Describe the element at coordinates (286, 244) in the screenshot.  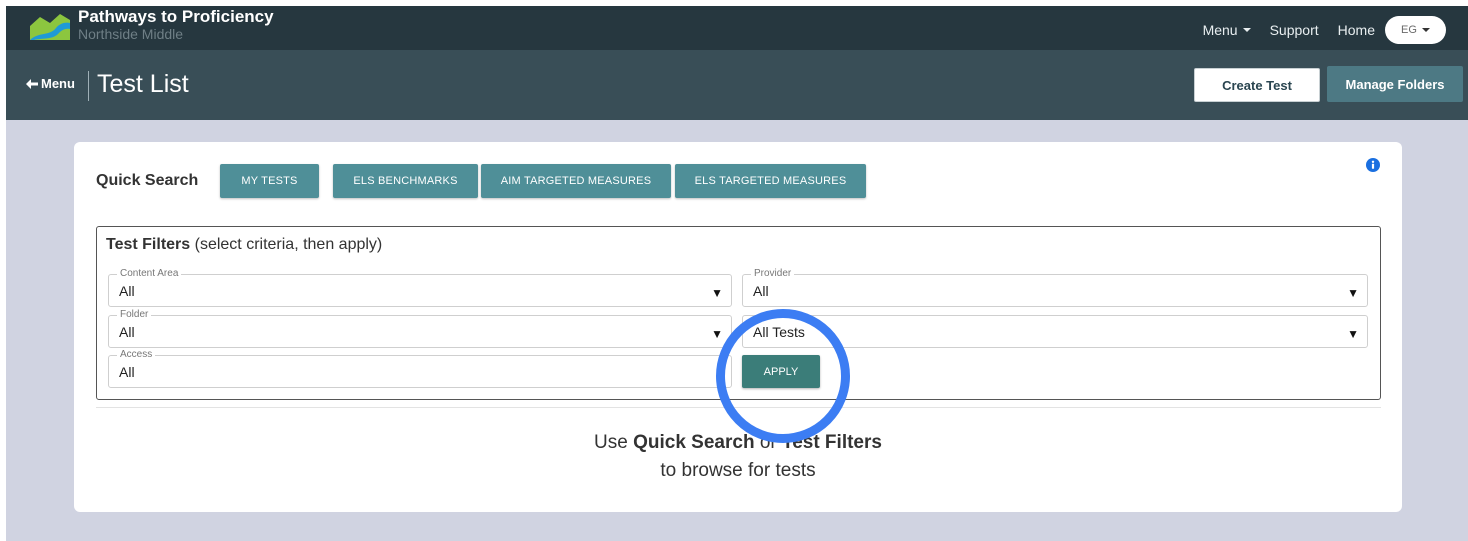
I see `filters-subtitle: (select criteria, then apply)` at that location.